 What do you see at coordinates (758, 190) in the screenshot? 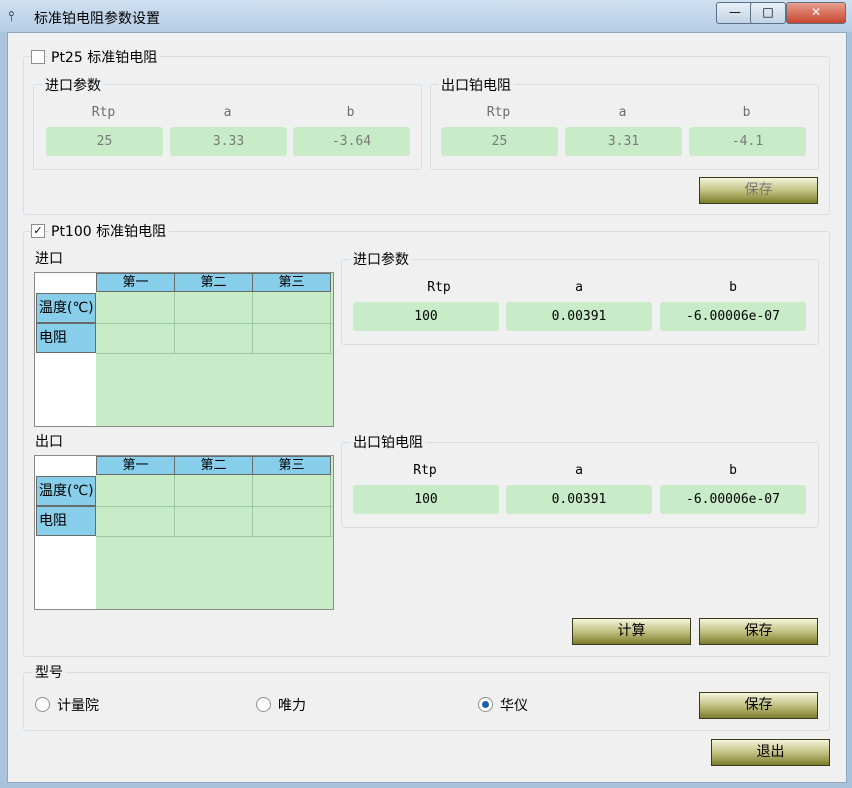
I see `pt25-save-button: 保存` at bounding box center [758, 190].